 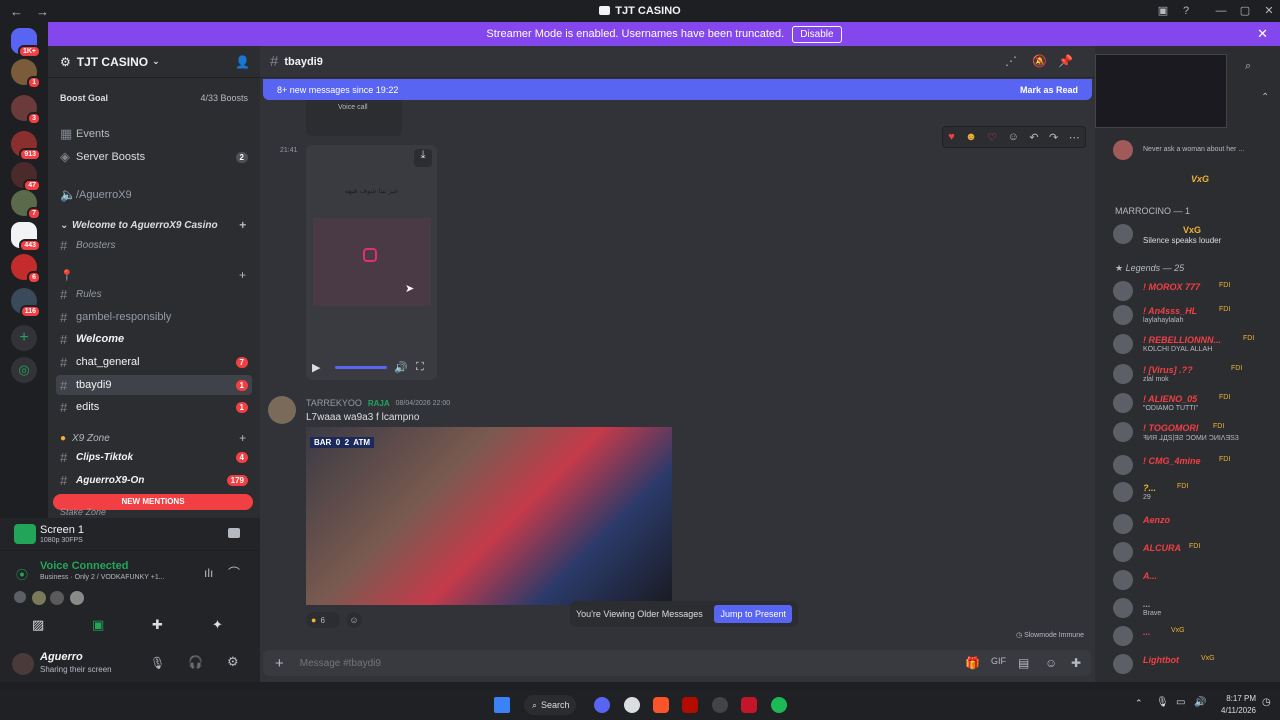 What do you see at coordinates (401, 367) in the screenshot?
I see `volume-icon: 🔊` at bounding box center [401, 367].